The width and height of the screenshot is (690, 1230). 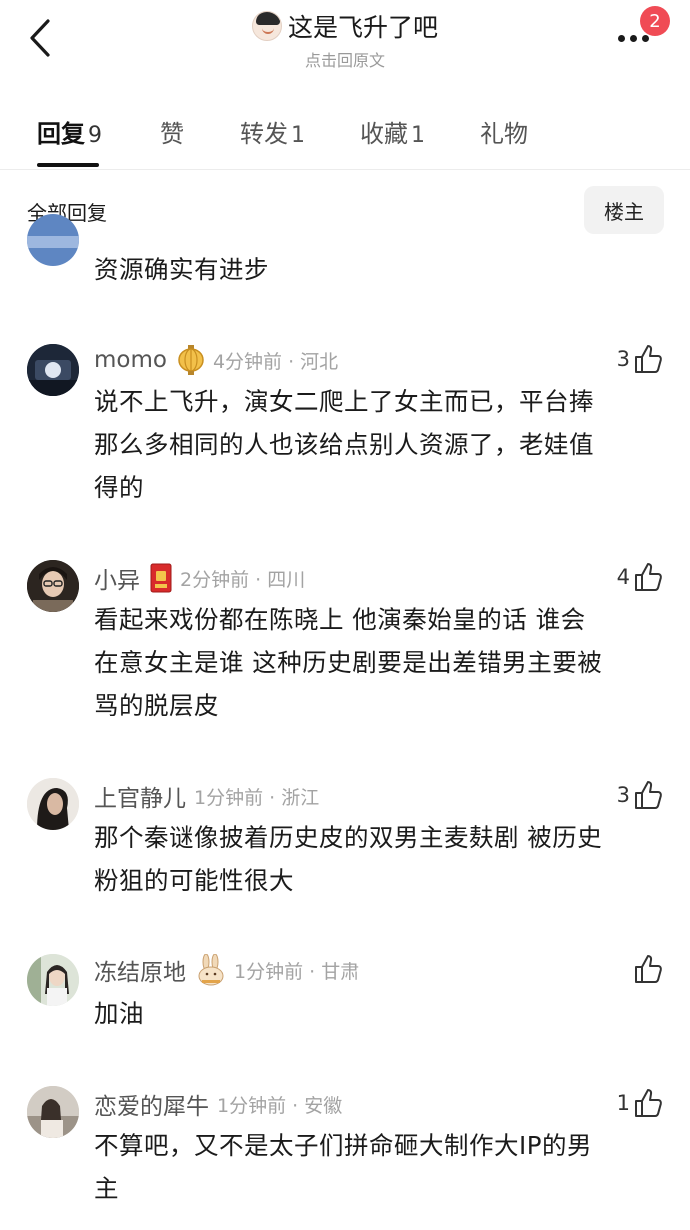 What do you see at coordinates (381, 1013) in the screenshot?
I see `comment-text: 加油` at bounding box center [381, 1013].